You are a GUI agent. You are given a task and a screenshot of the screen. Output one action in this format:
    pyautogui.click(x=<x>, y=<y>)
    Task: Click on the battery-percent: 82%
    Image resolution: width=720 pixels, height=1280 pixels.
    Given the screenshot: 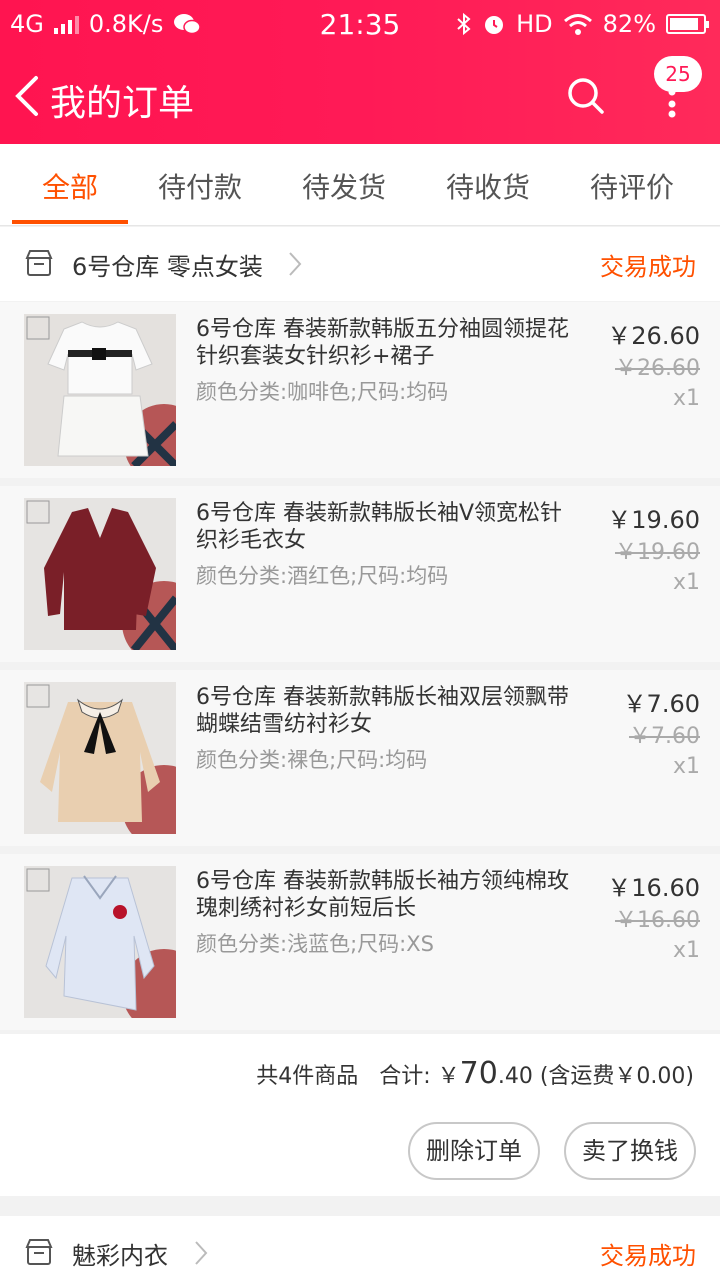 What is the action you would take?
    pyautogui.click(x=629, y=24)
    